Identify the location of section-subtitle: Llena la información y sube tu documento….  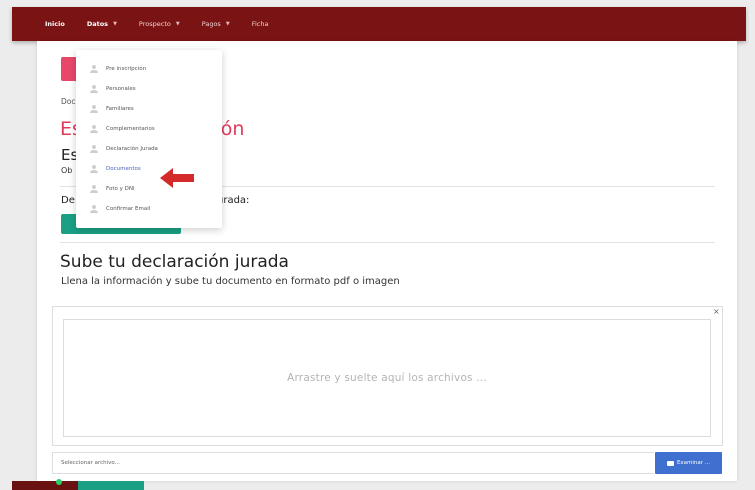
(230, 281).